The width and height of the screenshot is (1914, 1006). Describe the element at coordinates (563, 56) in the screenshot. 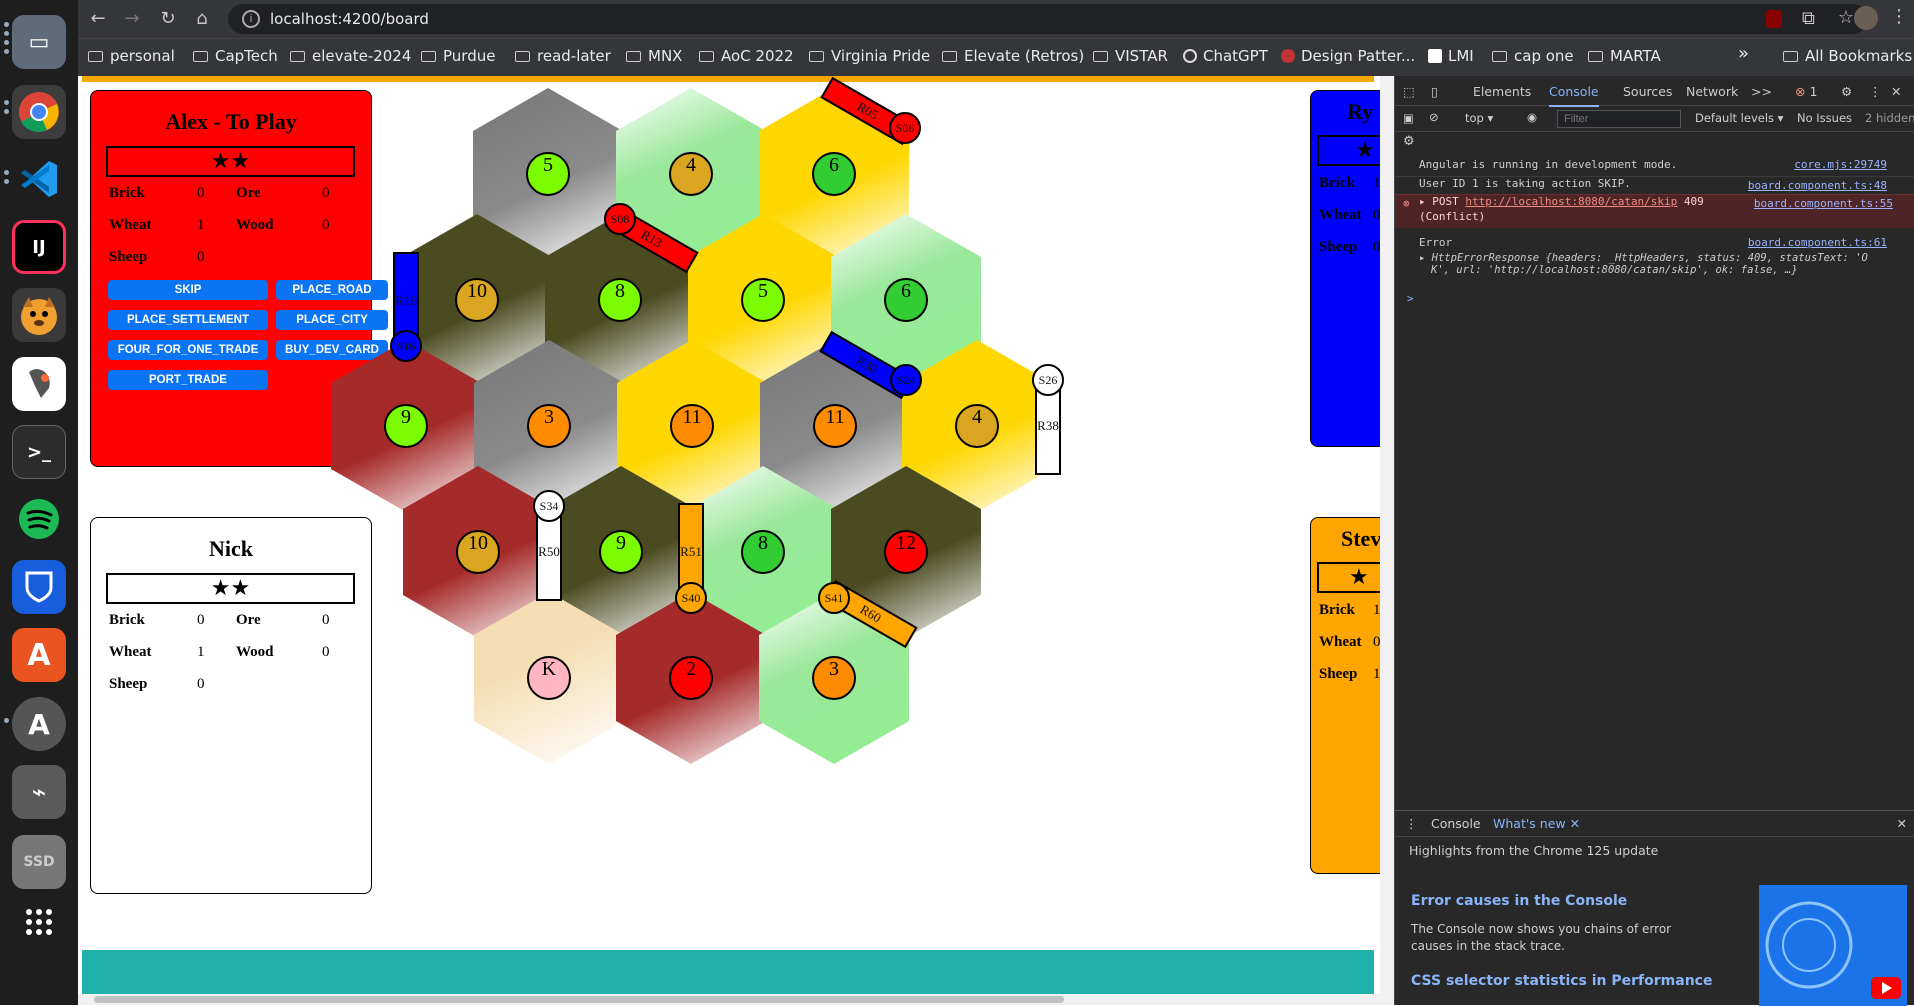

I see `bookmark-folder: read-later` at that location.